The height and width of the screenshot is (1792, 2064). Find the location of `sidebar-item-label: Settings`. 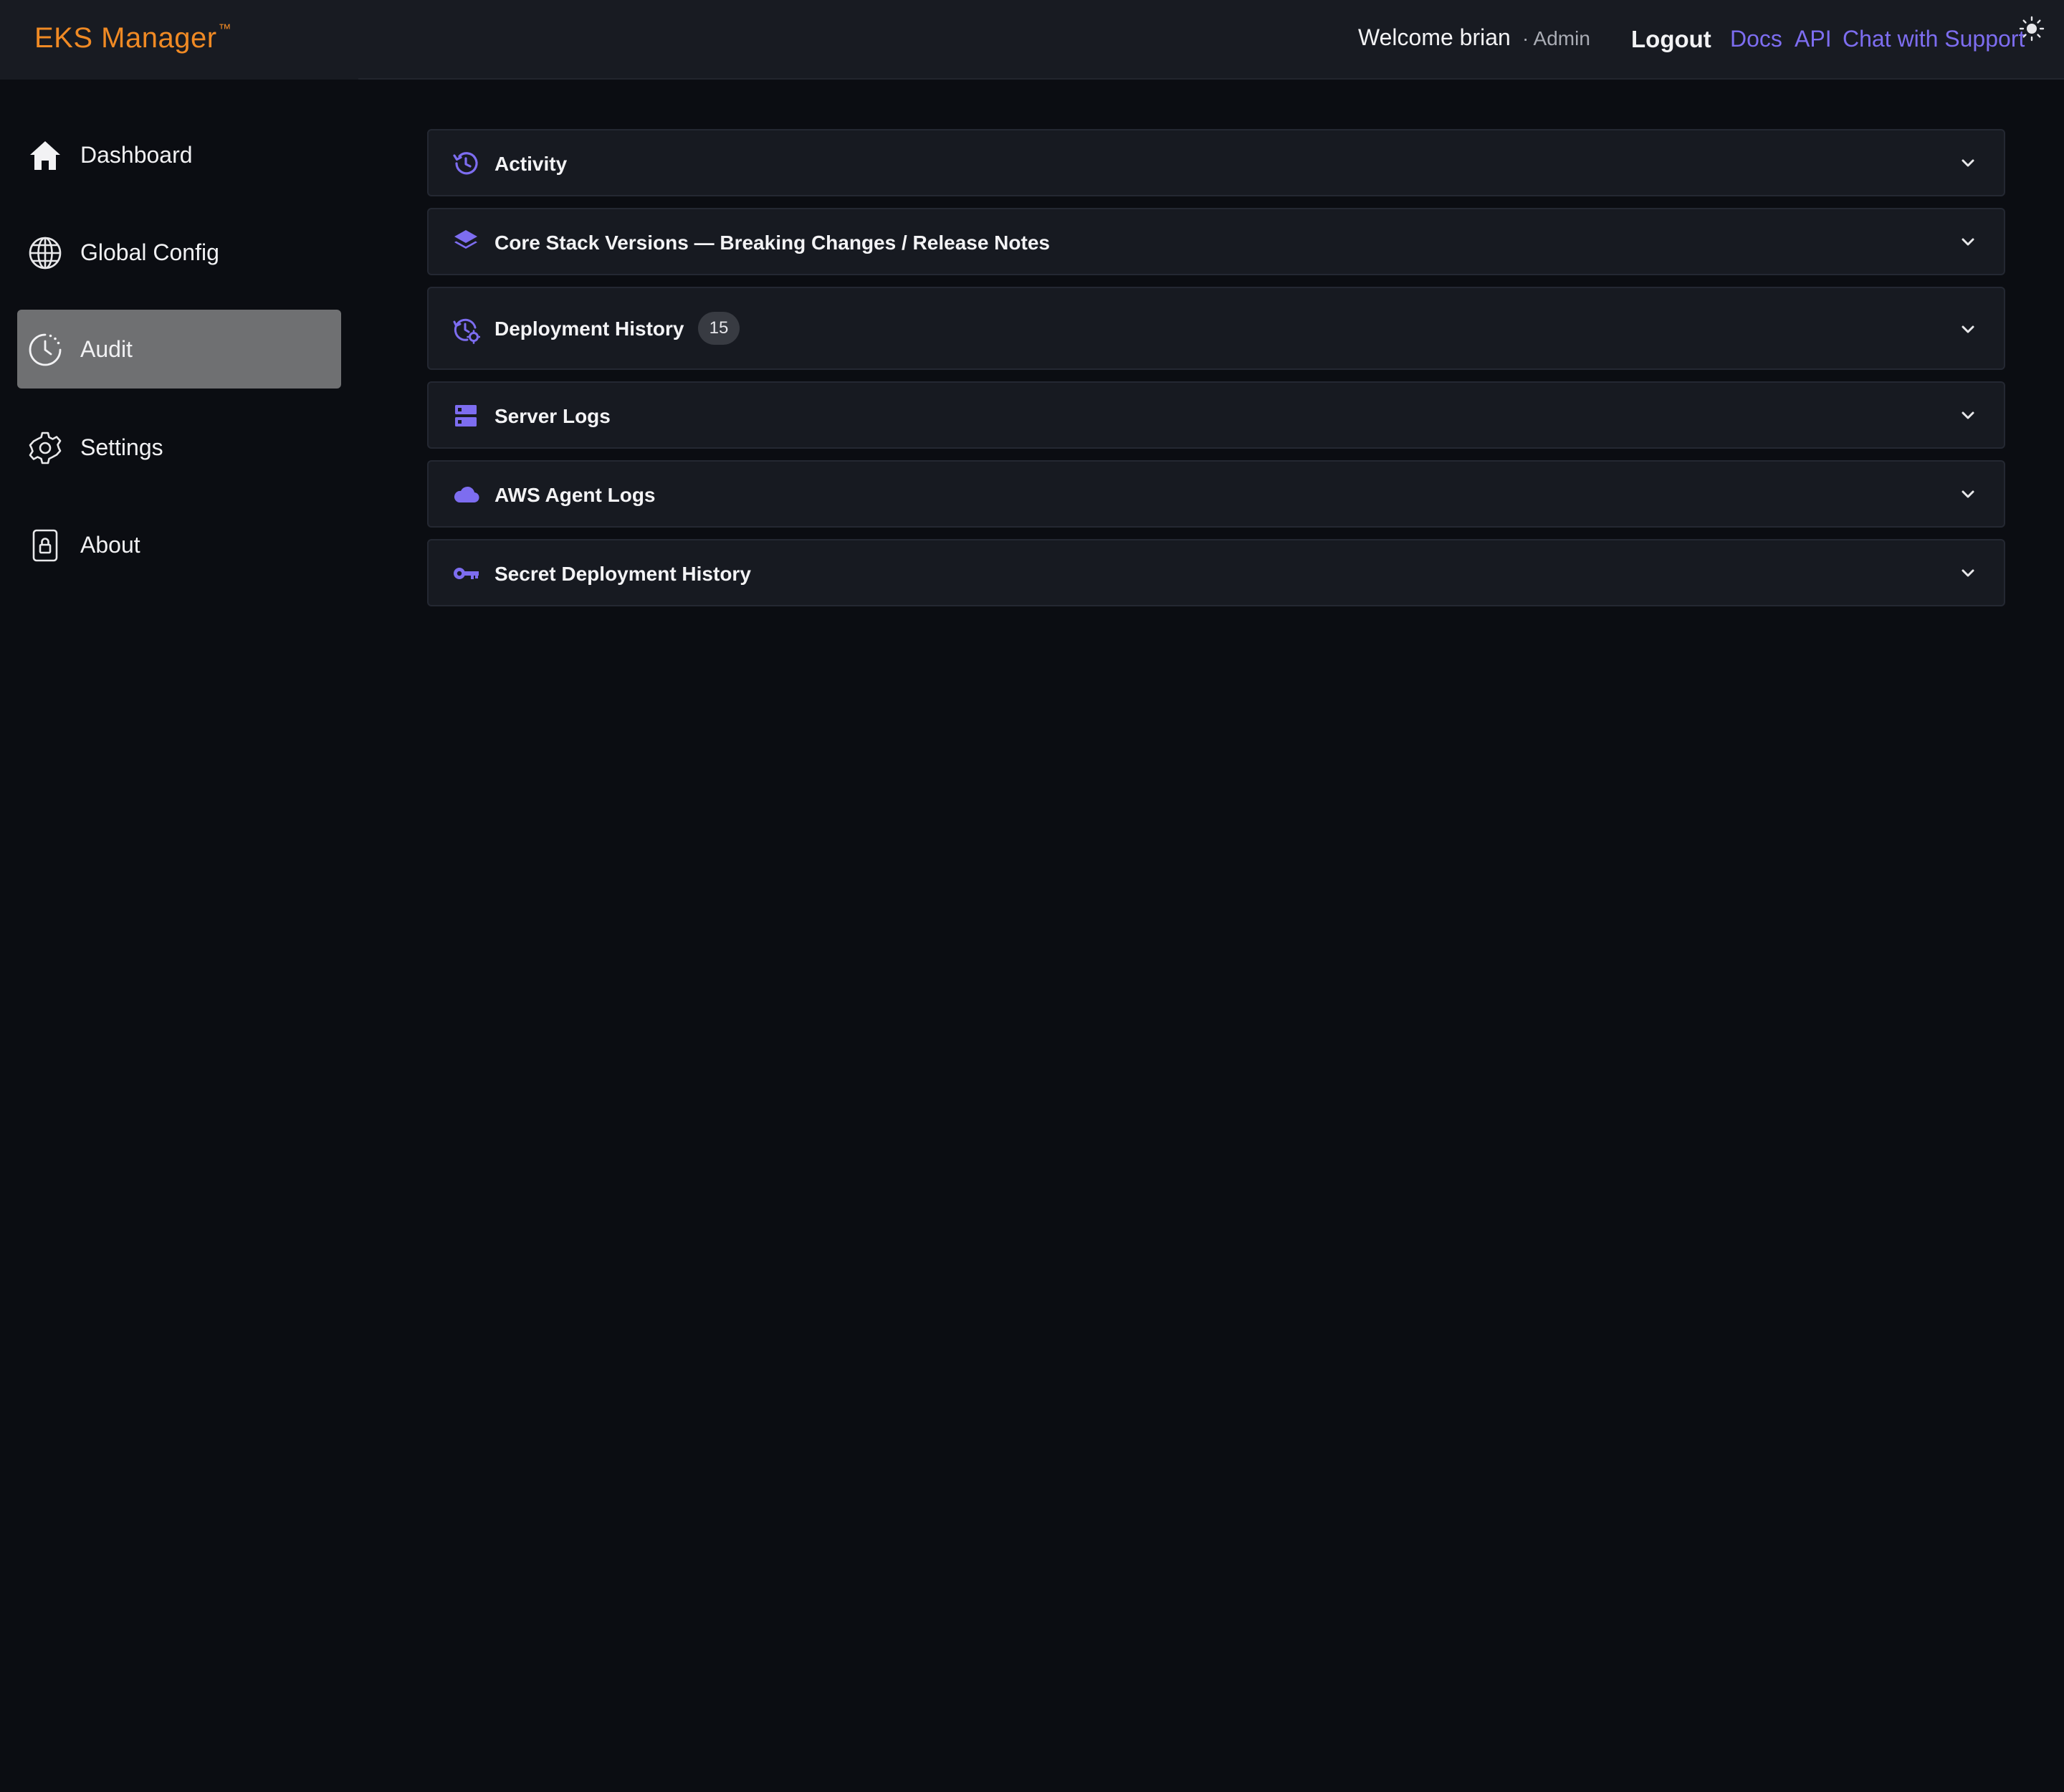

sidebar-item-label: Settings is located at coordinates (121, 447).